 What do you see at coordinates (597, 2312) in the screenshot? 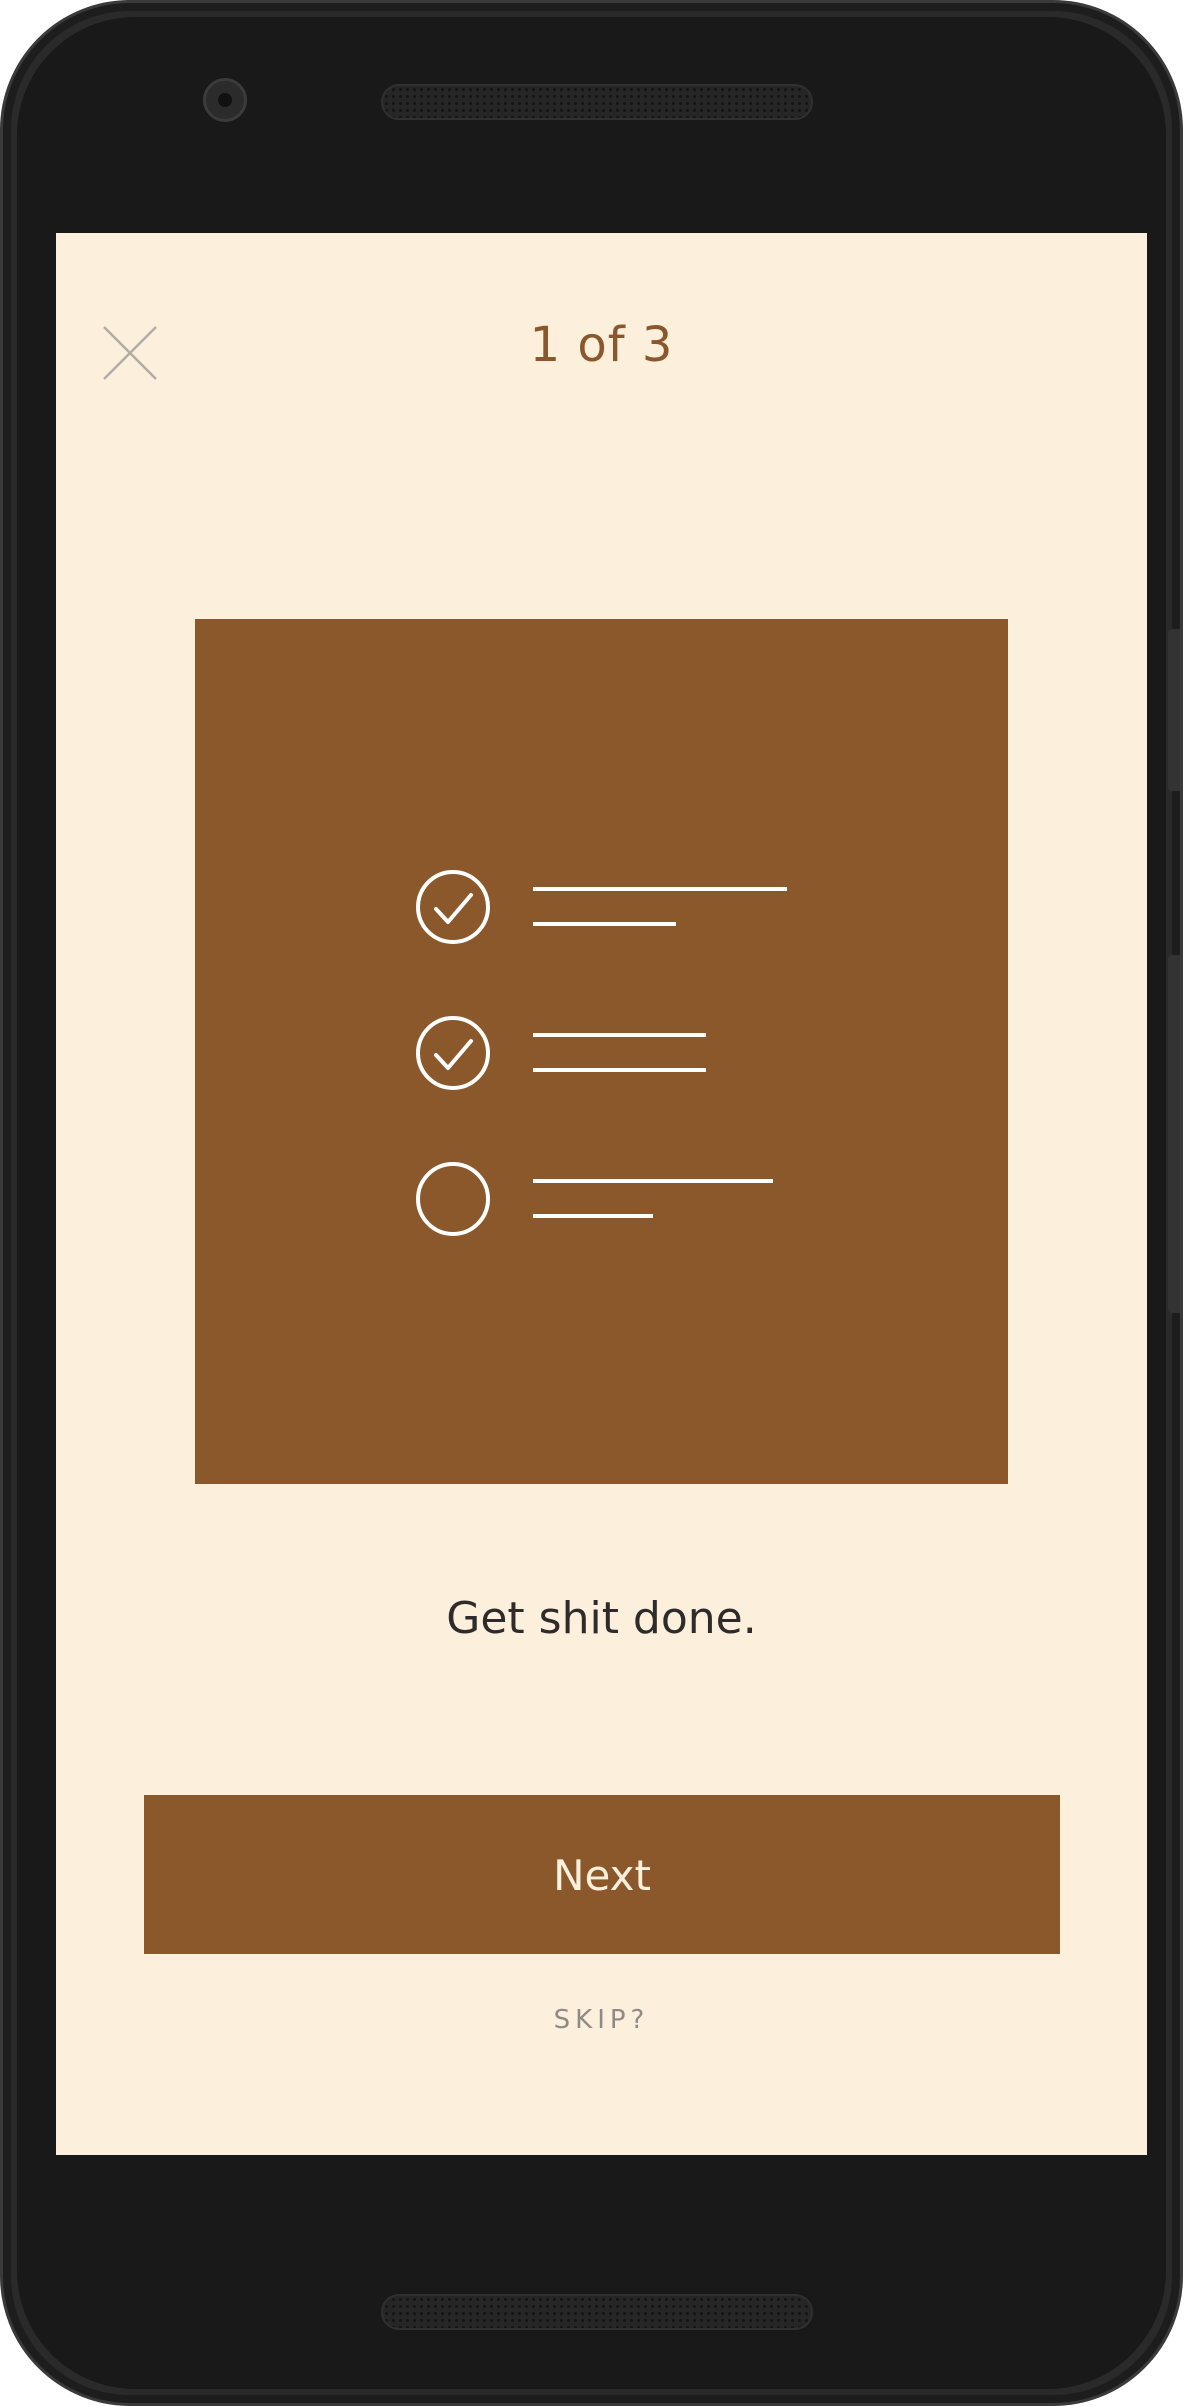
I see `bottom-speaker` at bounding box center [597, 2312].